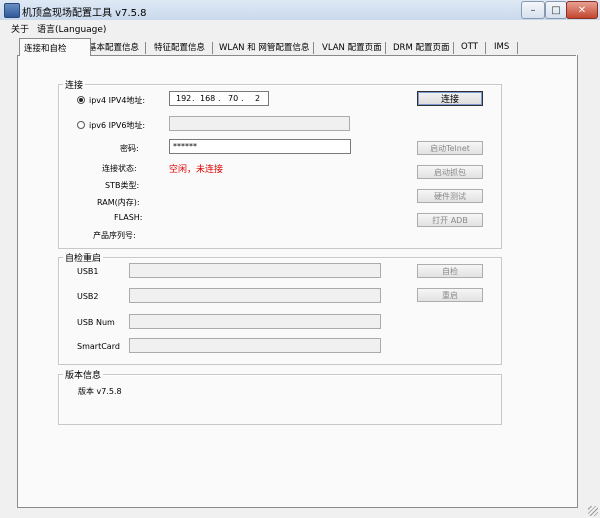  Describe the element at coordinates (74, 84) in the screenshot. I see `connection-legend: 连接` at that location.